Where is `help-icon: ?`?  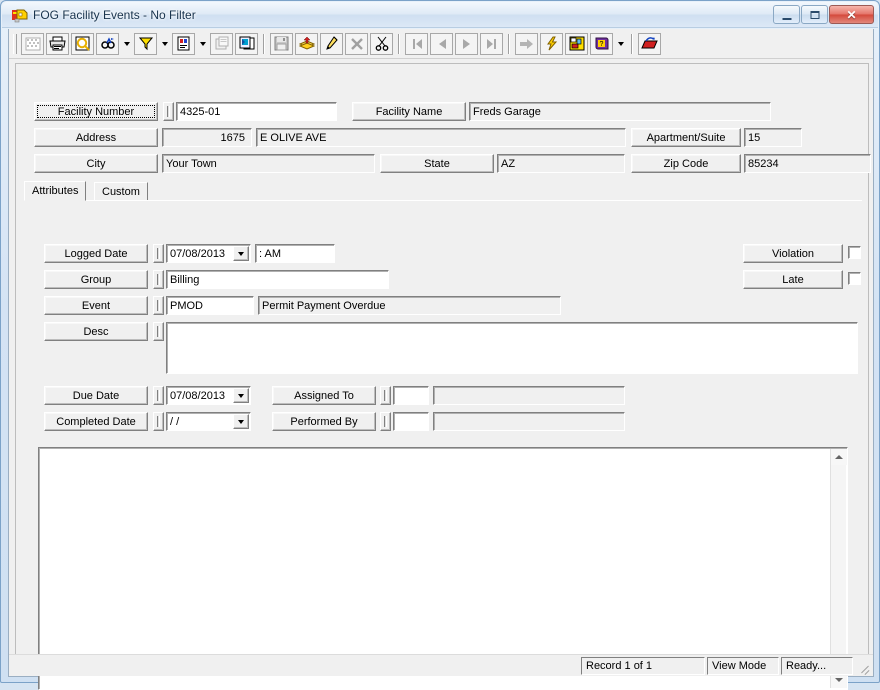 help-icon: ? is located at coordinates (601, 43).